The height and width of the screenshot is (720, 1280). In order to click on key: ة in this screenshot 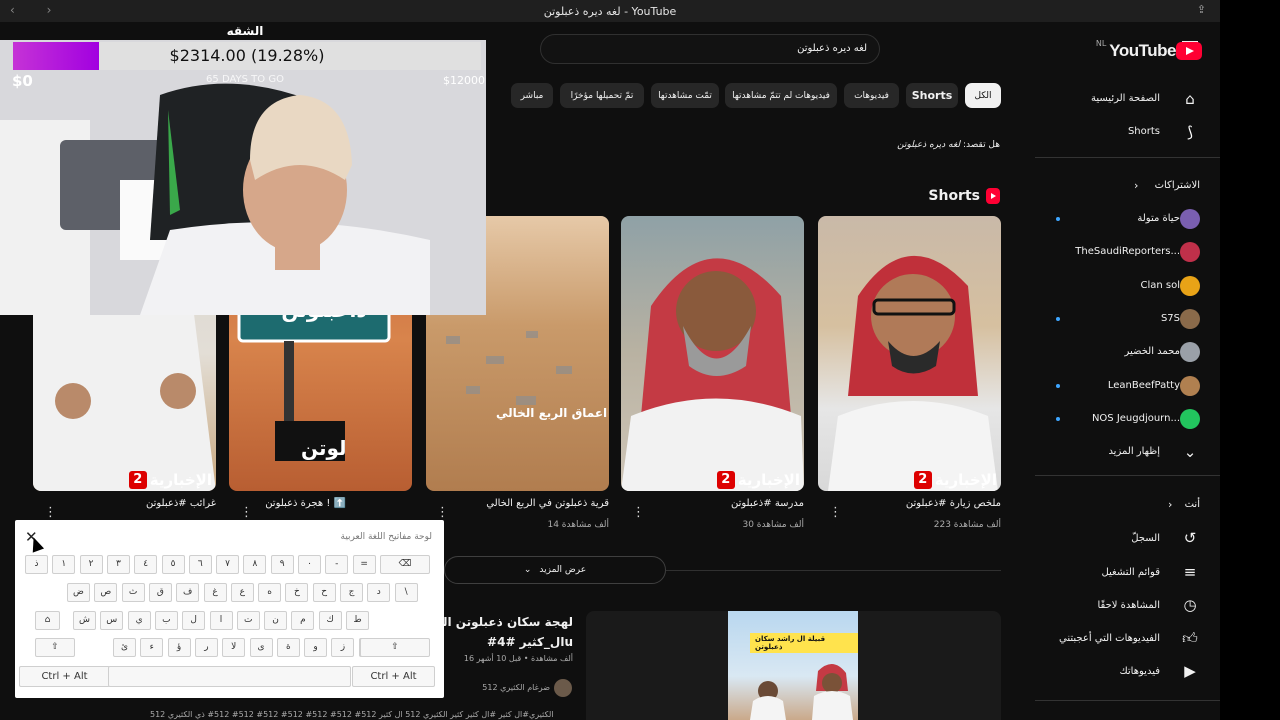, I will do `click(288, 647)`.